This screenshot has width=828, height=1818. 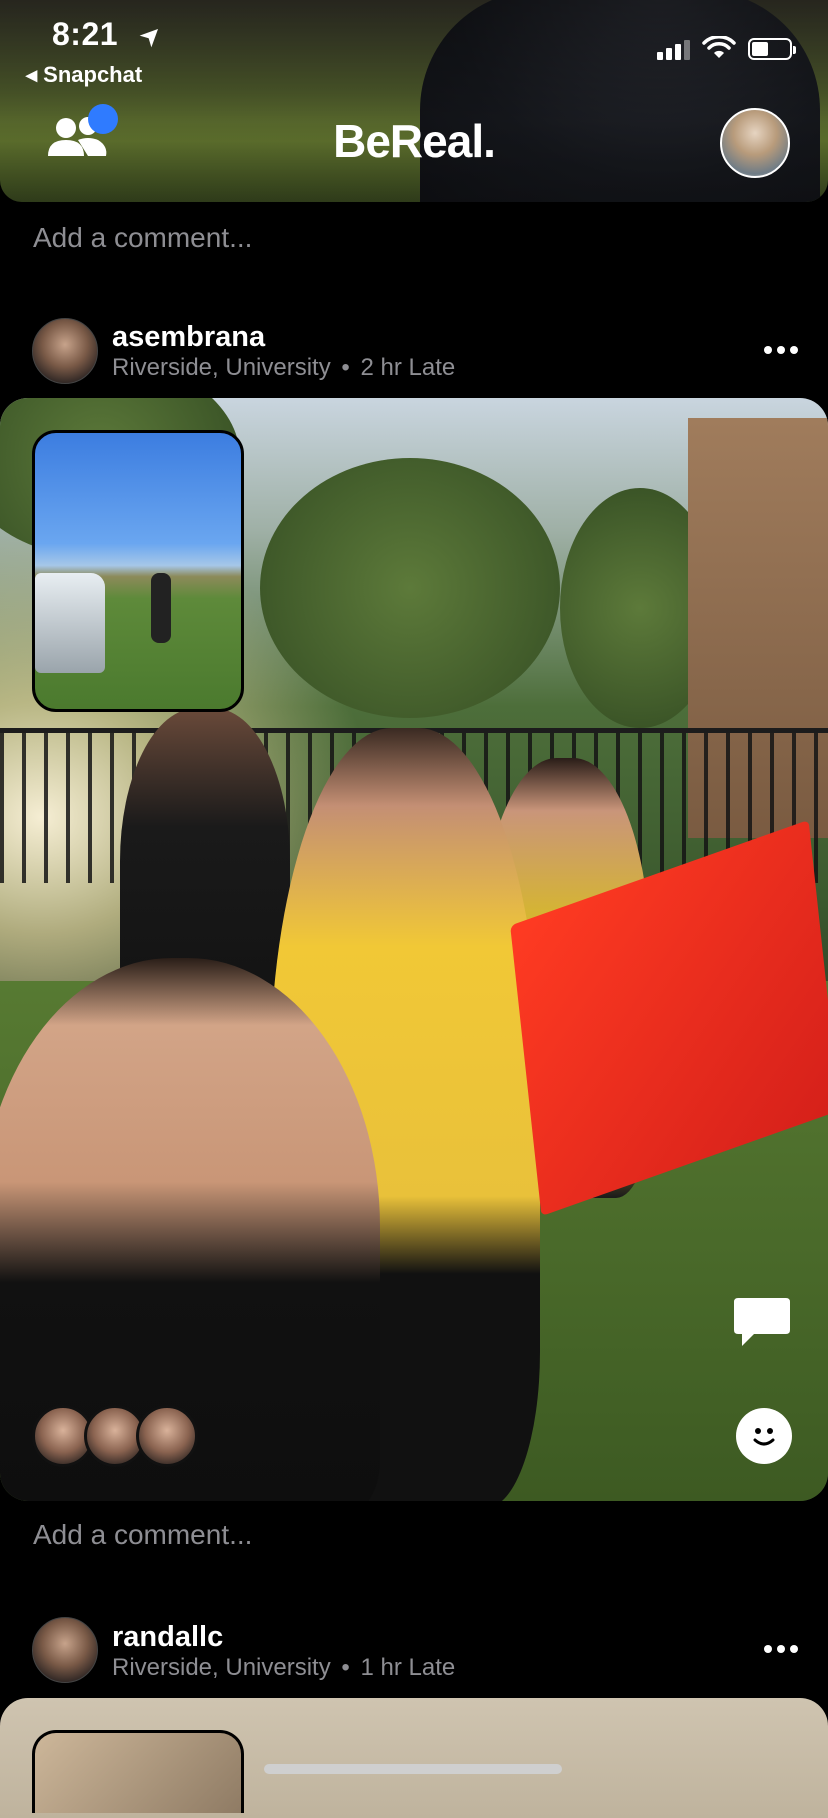 I want to click on post-meta: Riverside, University • 2 hr Late, so click(x=283, y=368).